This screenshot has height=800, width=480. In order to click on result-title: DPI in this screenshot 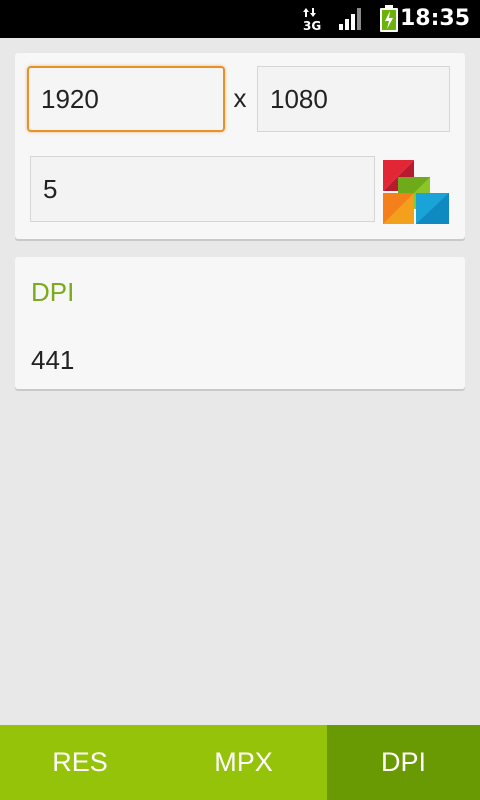, I will do `click(53, 292)`.